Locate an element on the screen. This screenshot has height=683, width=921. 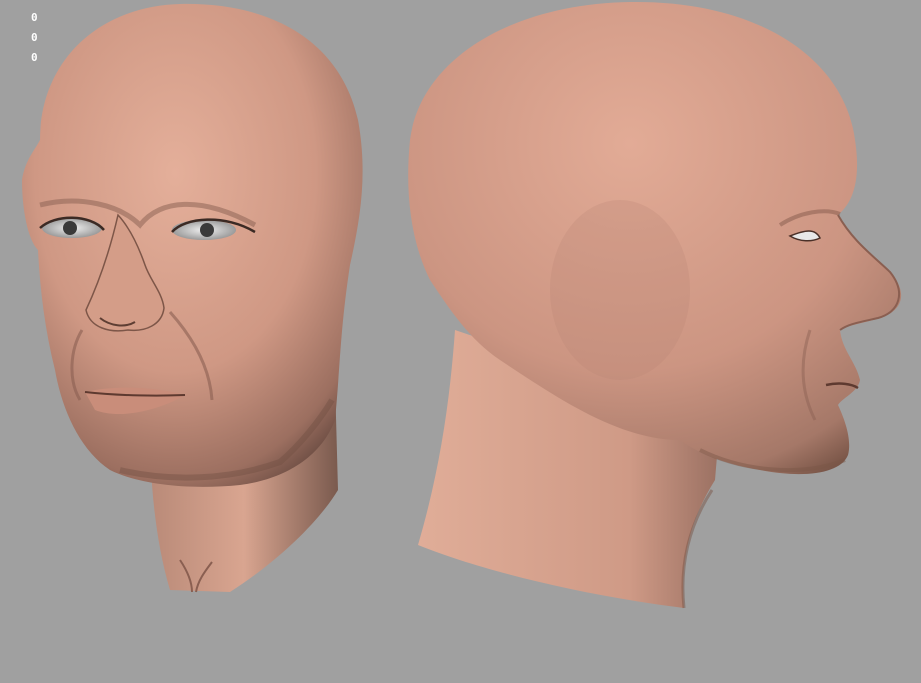
viewport-stats-hud: 0 0 0 is located at coordinates (34, 38).